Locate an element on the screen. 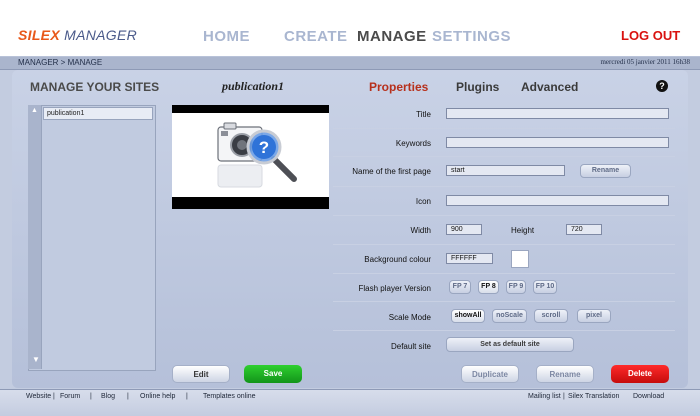 The width and height of the screenshot is (700, 416). footer-link-download: Download is located at coordinates (648, 396).